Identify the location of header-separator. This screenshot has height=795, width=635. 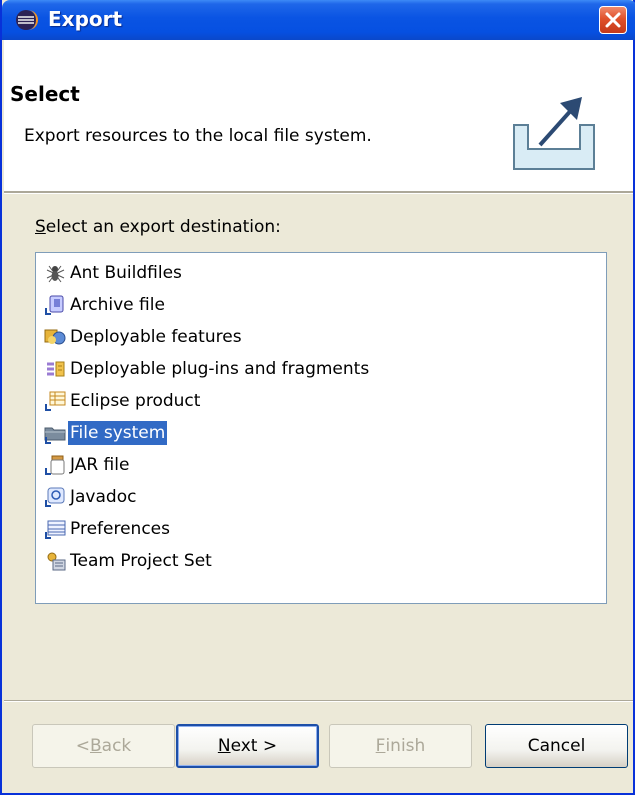
(318, 193).